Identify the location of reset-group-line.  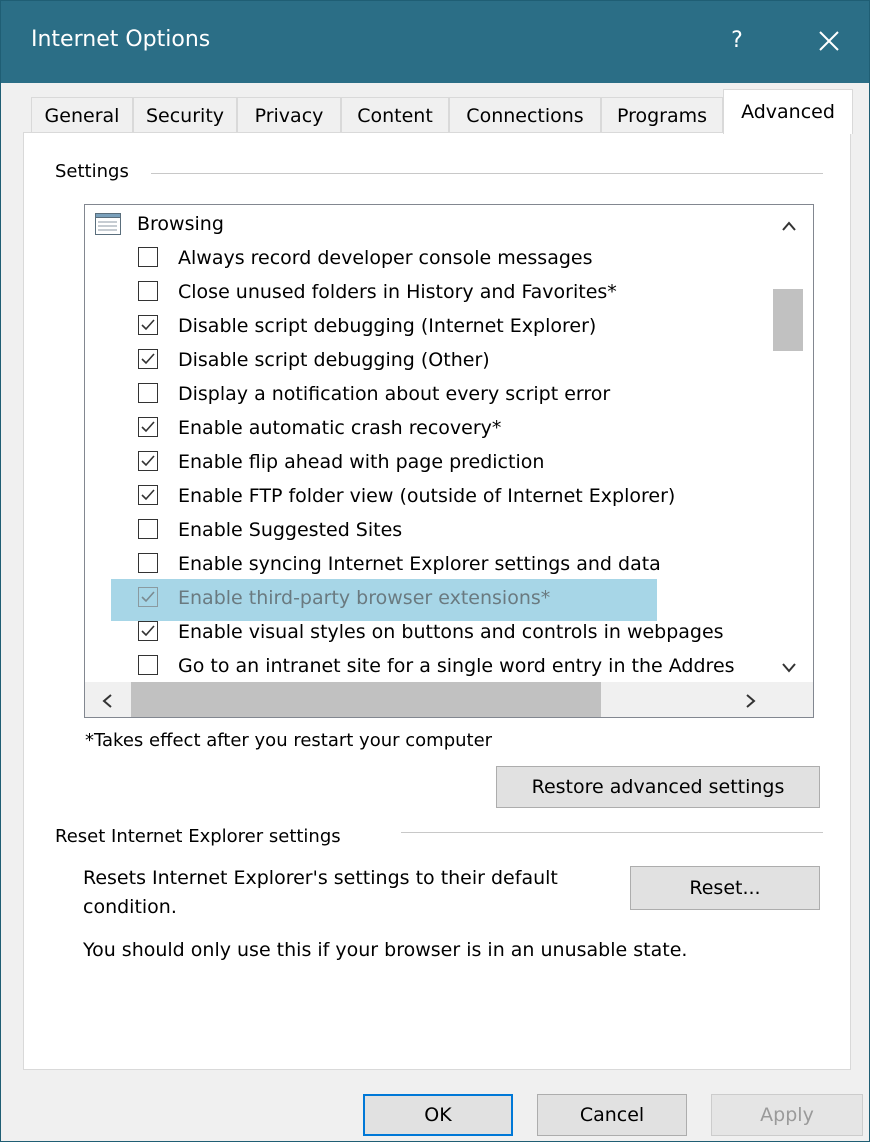
(612, 832).